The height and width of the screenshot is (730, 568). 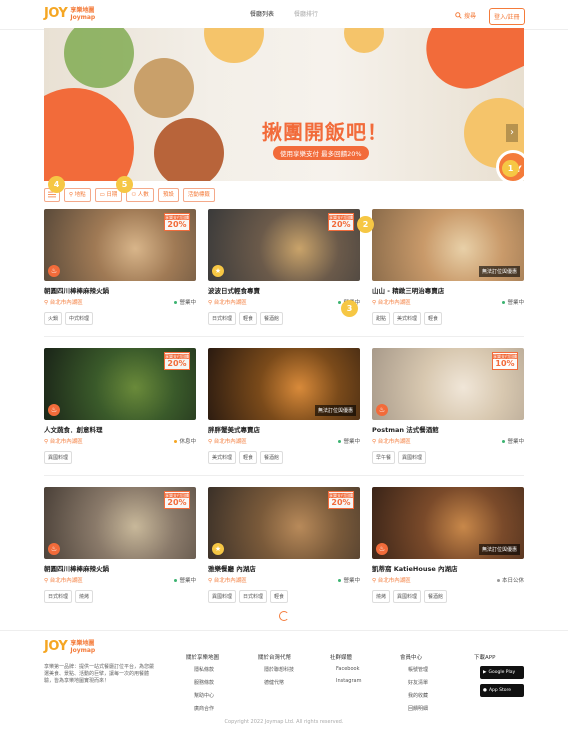 What do you see at coordinates (321, 153) in the screenshot?
I see `banner-subtitle: 使用享樂支付 最多回饋20%` at bounding box center [321, 153].